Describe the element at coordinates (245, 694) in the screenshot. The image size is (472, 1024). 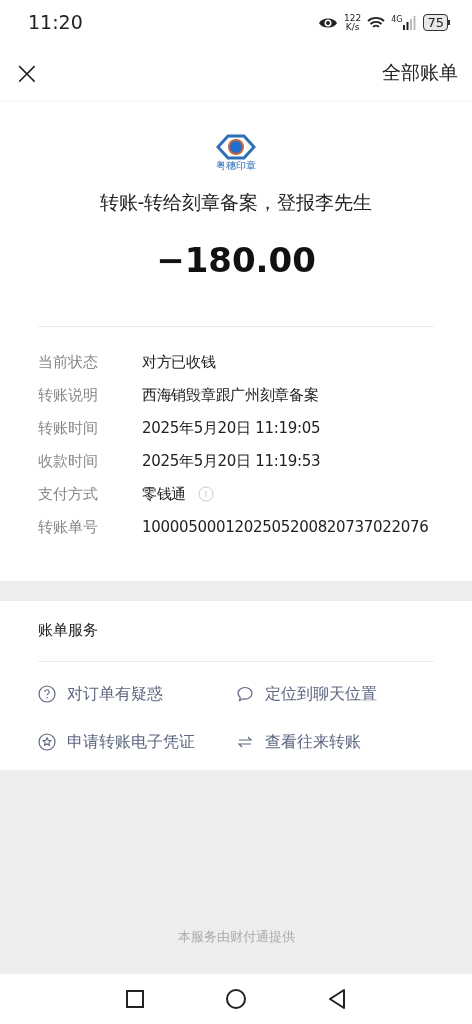
I see `chat-bubble-icon` at that location.